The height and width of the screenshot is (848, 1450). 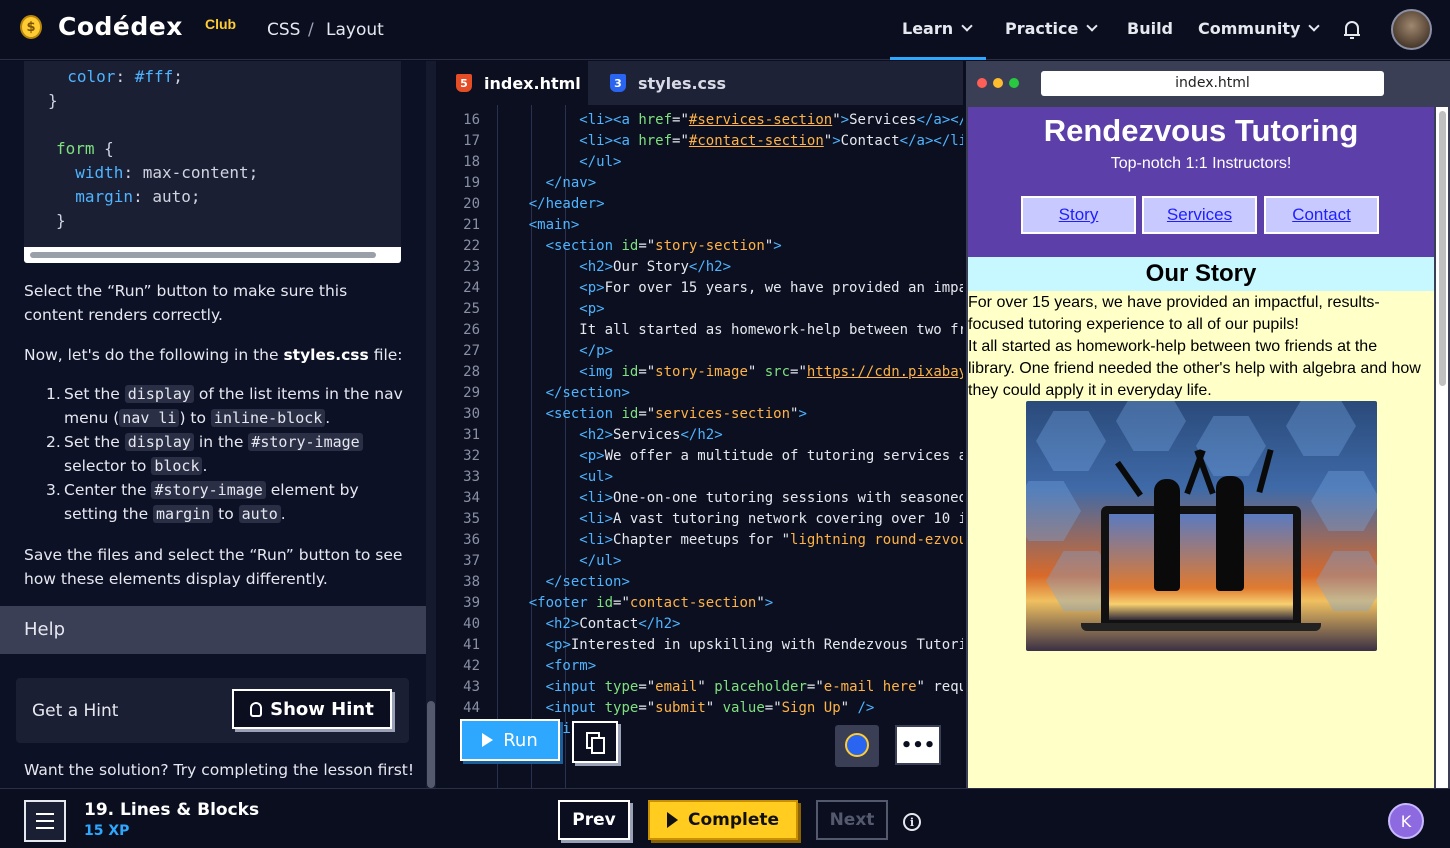 What do you see at coordinates (1411, 29) in the screenshot?
I see `user-avatar` at bounding box center [1411, 29].